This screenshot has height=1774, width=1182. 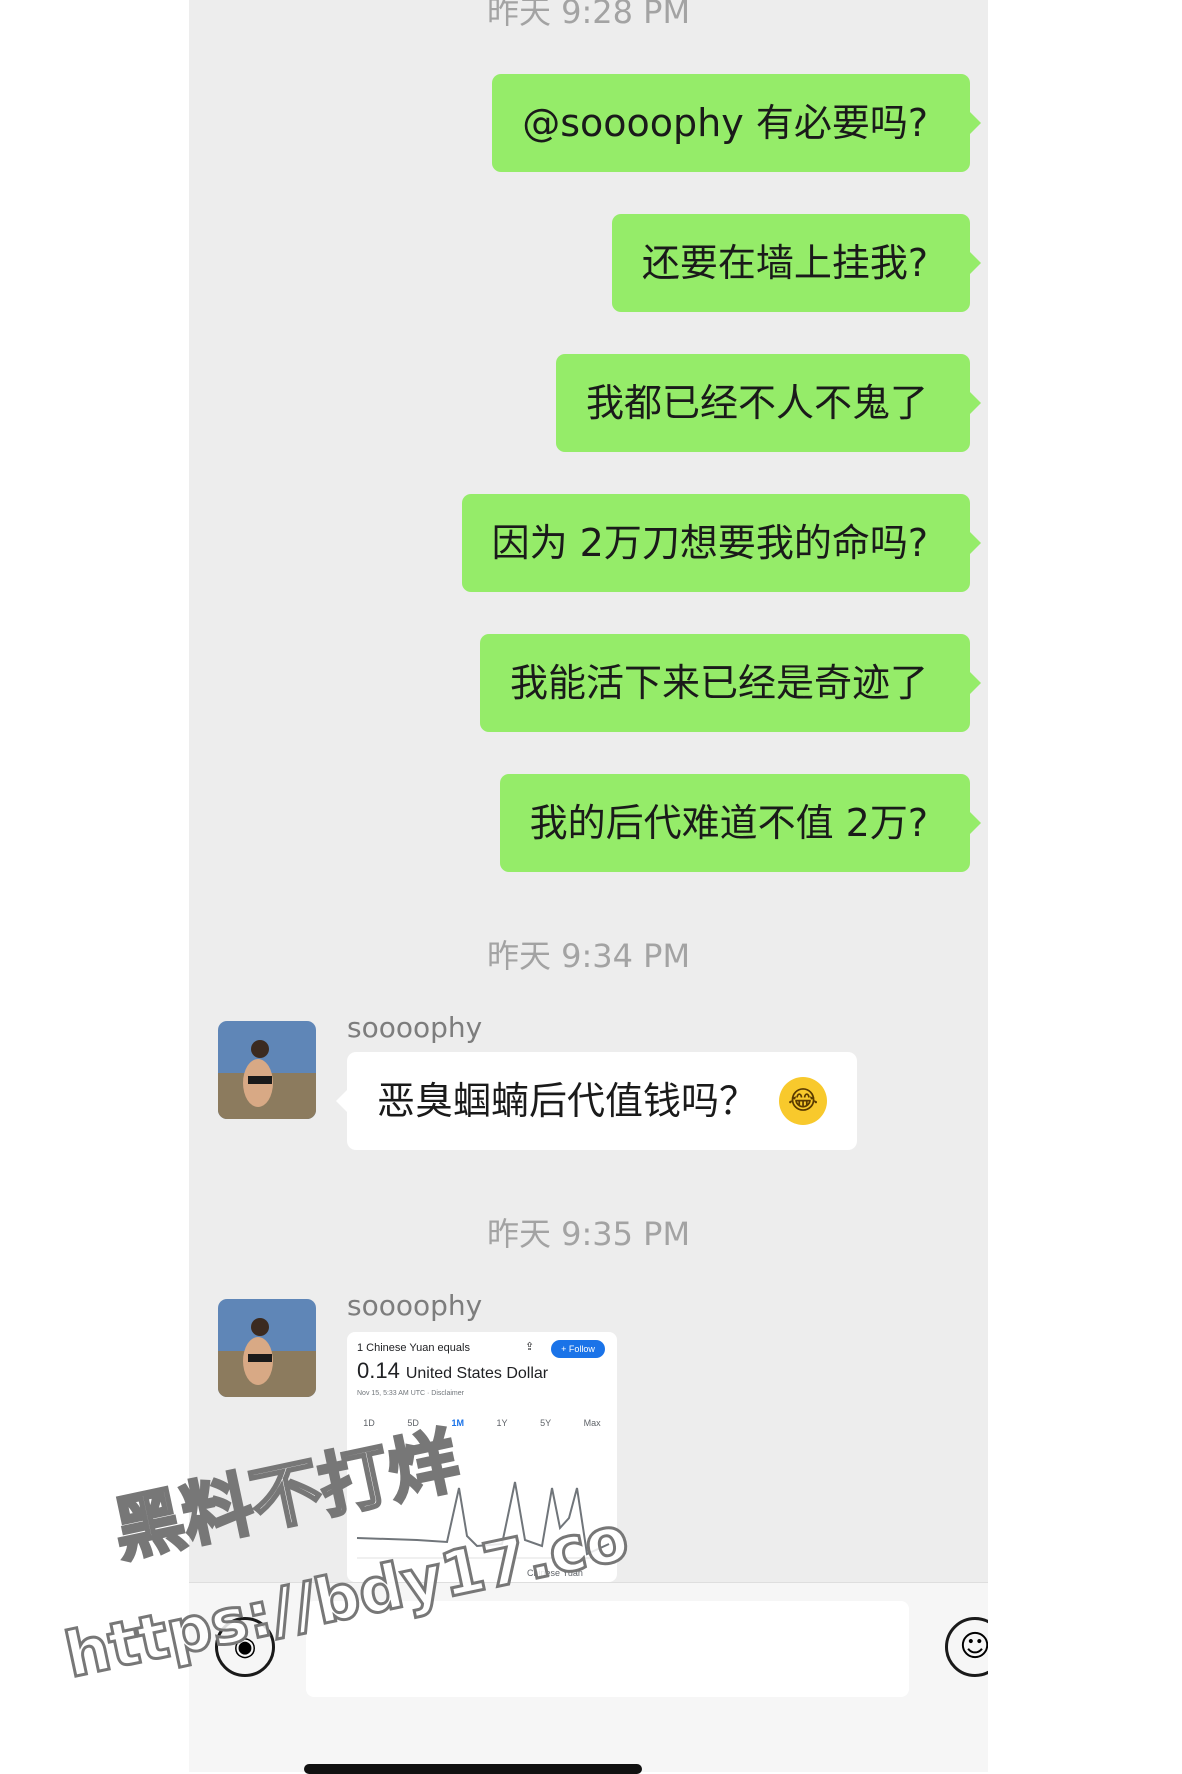 I want to click on follow-button: + Follow, so click(x=578, y=1349).